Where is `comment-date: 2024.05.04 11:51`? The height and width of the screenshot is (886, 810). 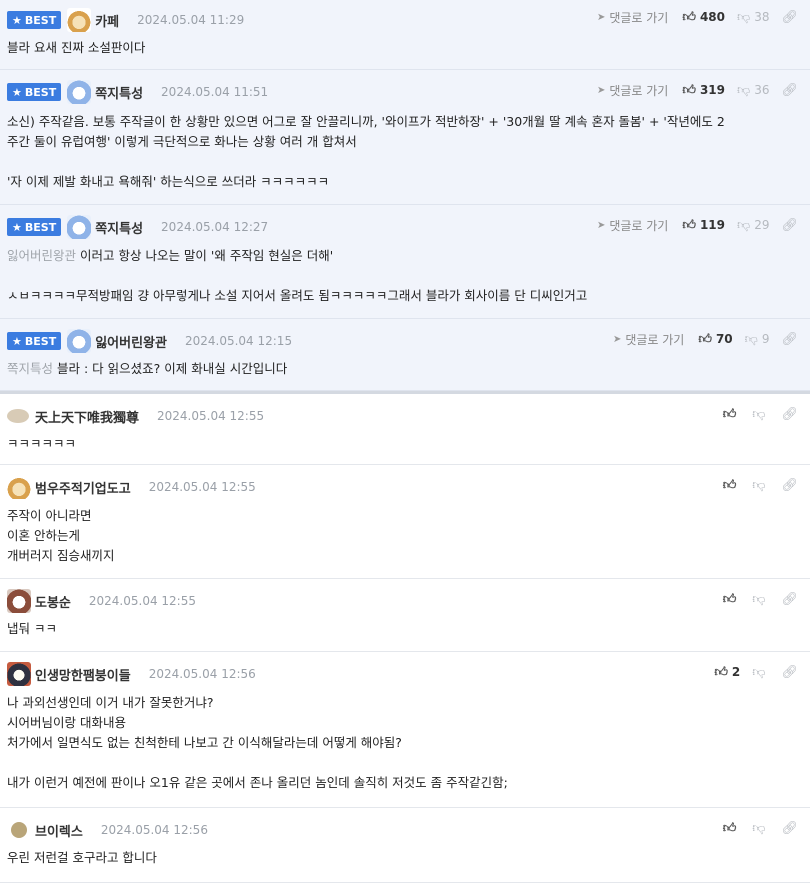 comment-date: 2024.05.04 11:51 is located at coordinates (215, 92).